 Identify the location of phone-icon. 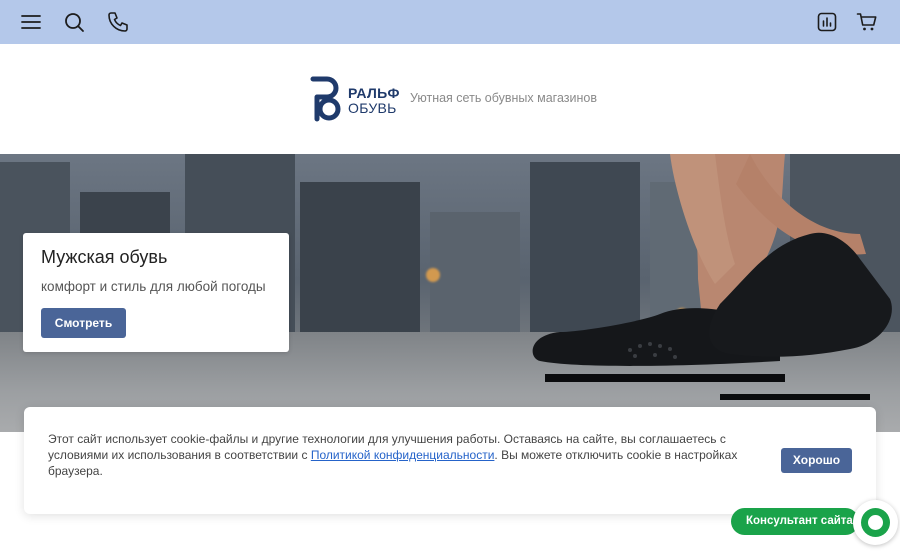
(118, 22).